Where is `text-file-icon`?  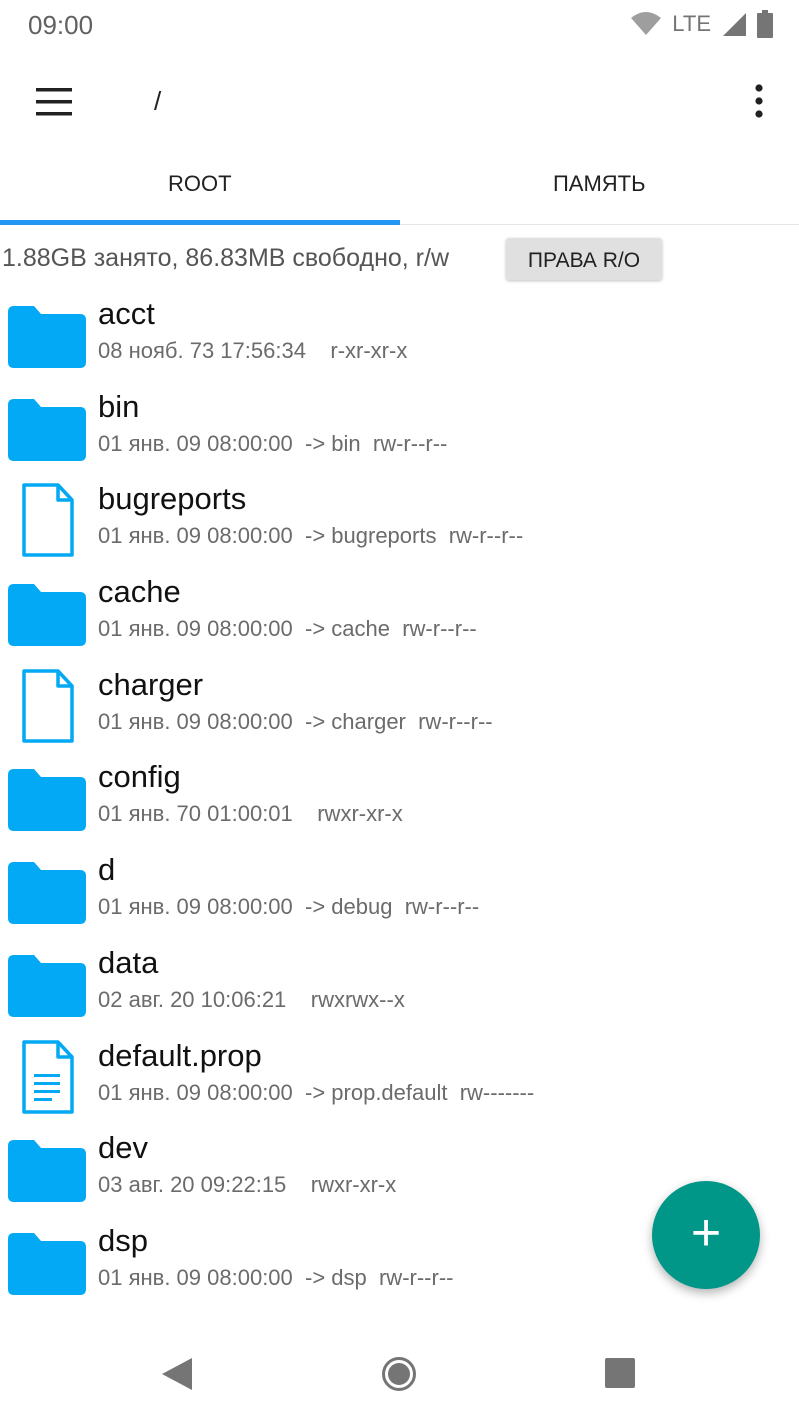
text-file-icon is located at coordinates (47, 1076).